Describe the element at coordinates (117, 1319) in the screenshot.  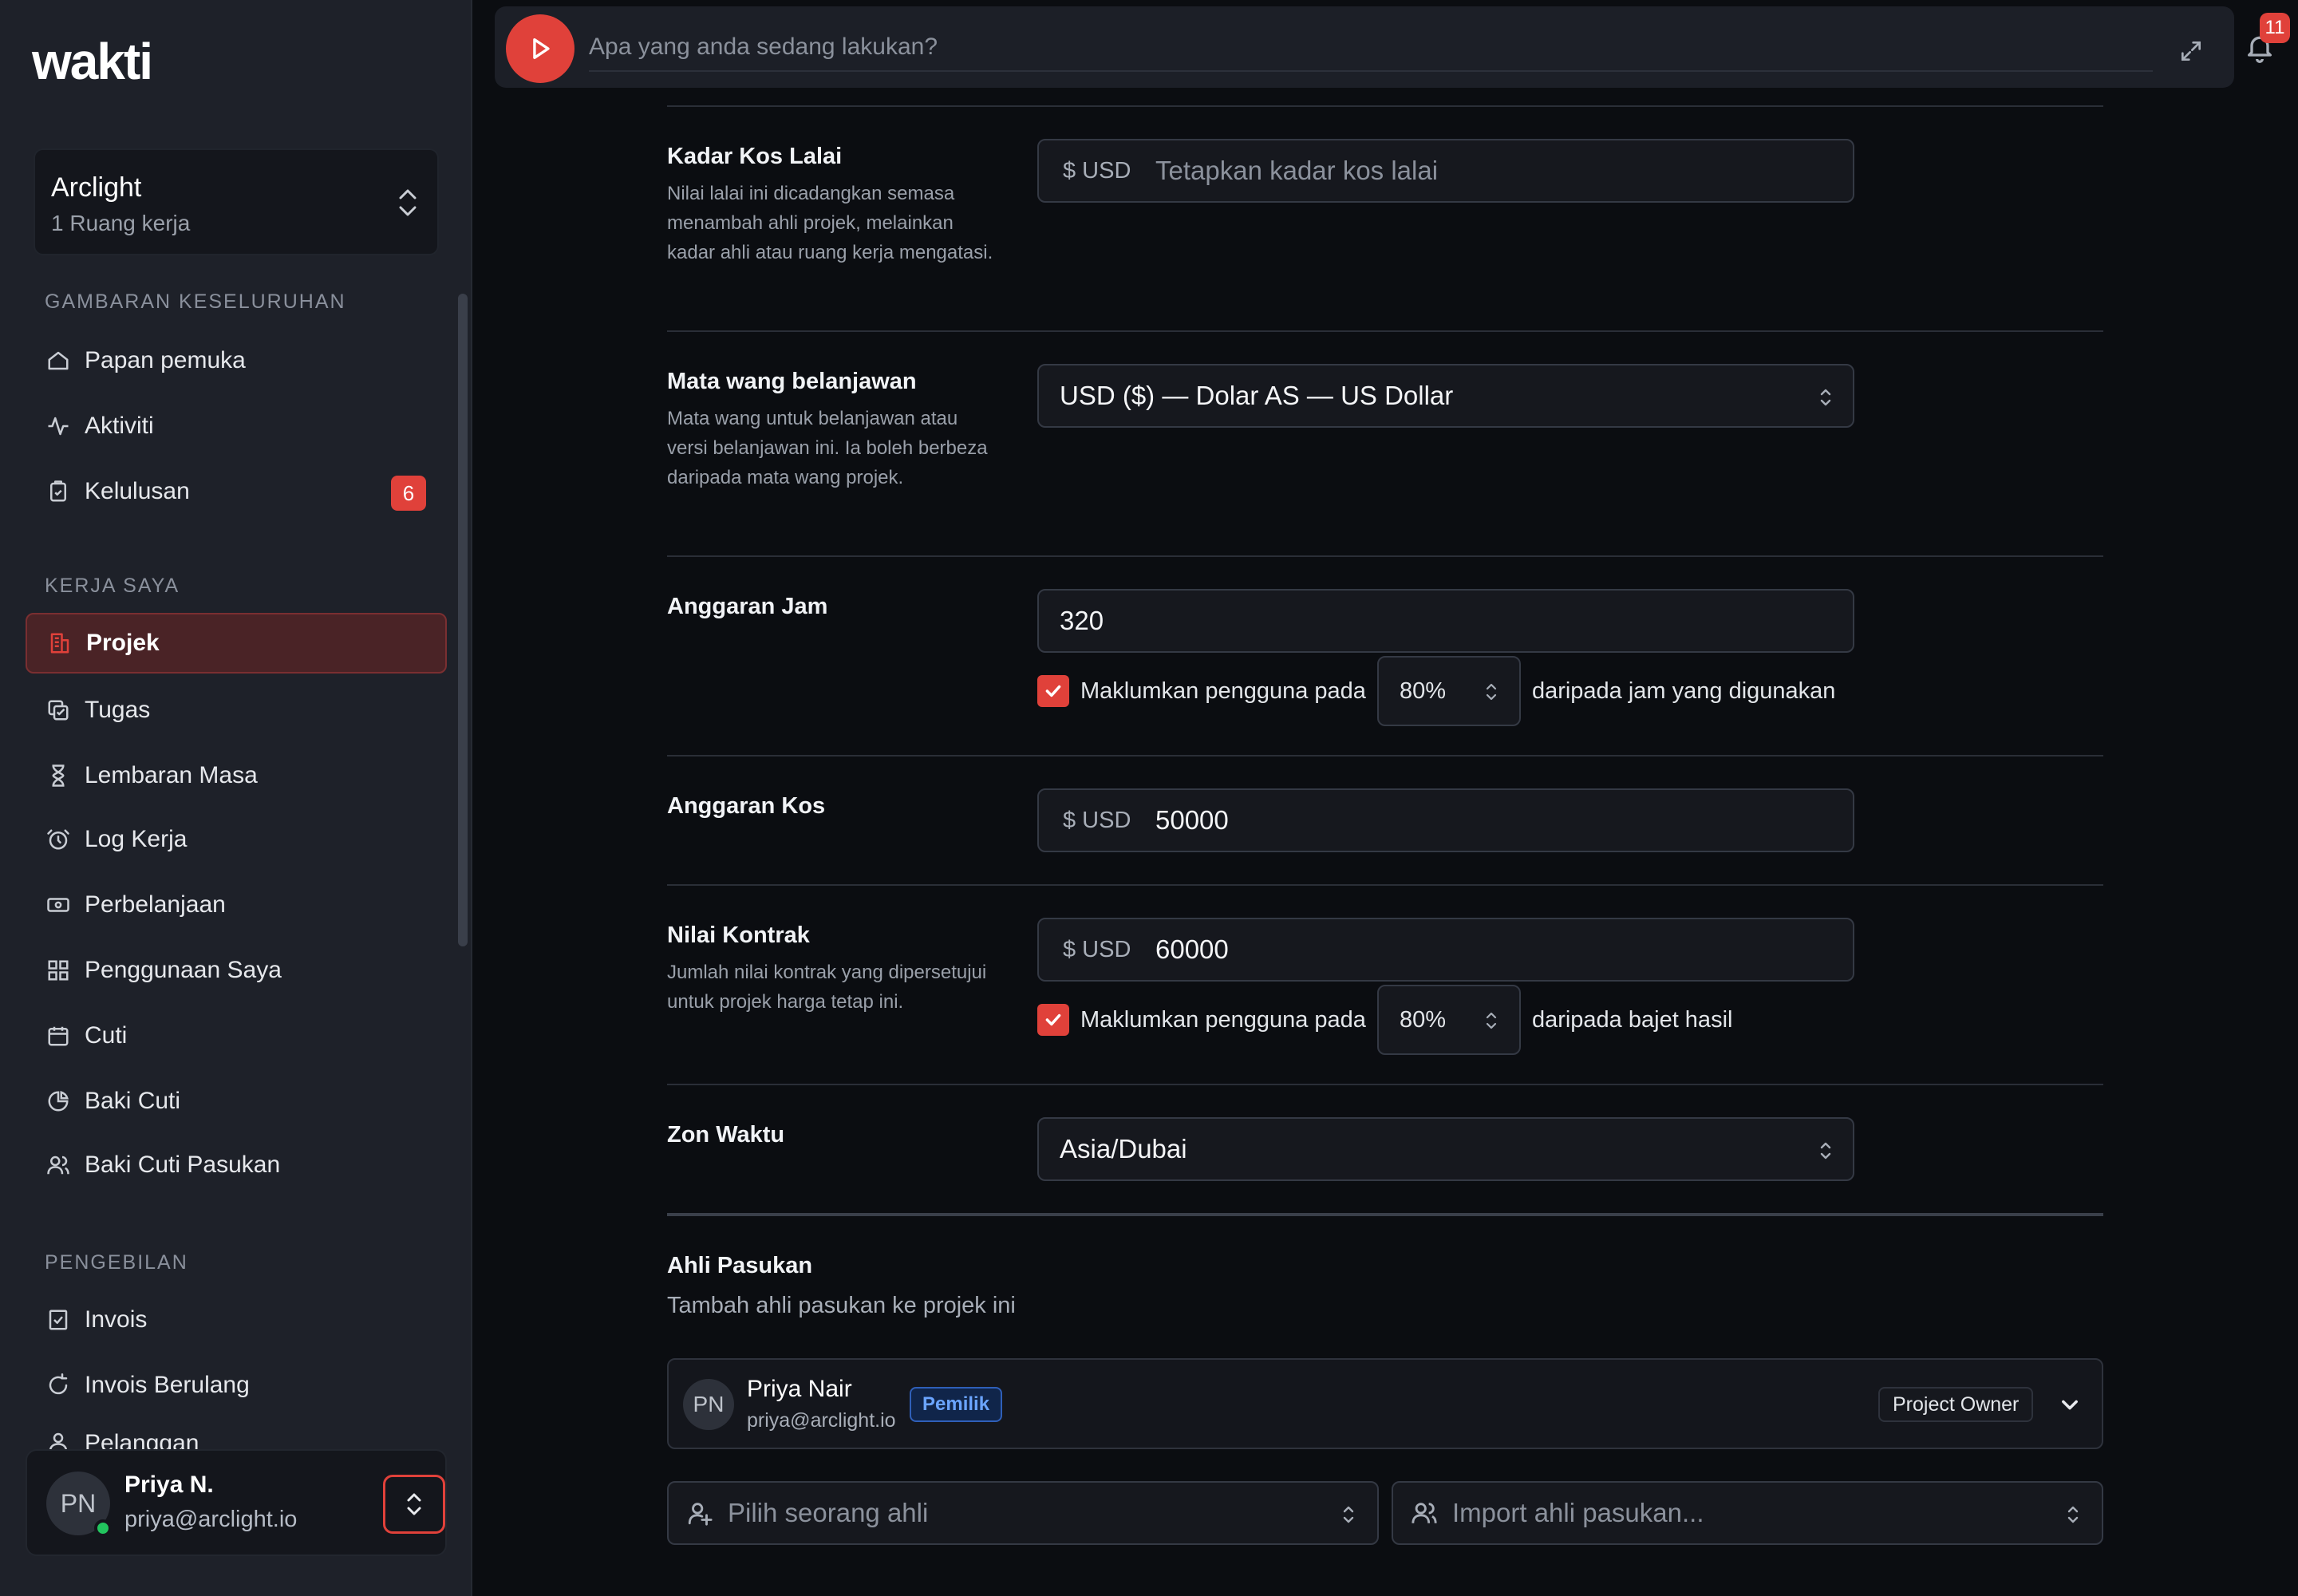
I see `sidebar-item-label: Invois` at that location.